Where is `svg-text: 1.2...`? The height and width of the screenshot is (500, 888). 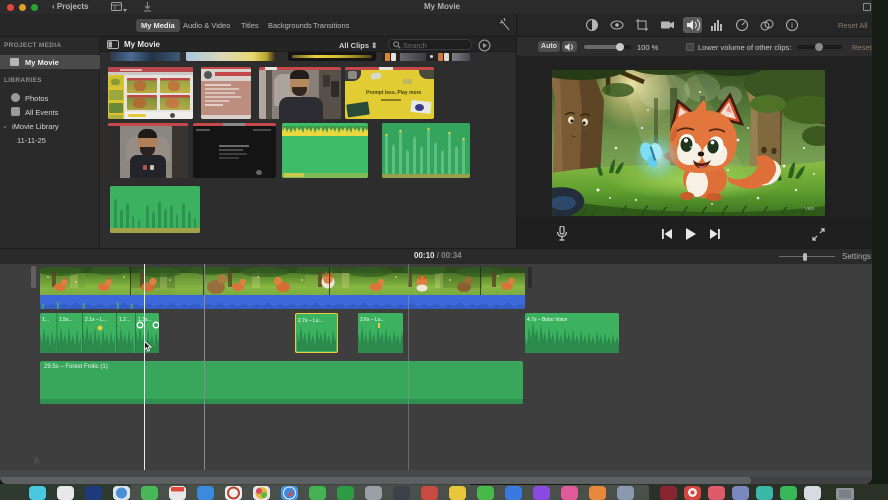 svg-text: 1.2... is located at coordinates (124, 320).